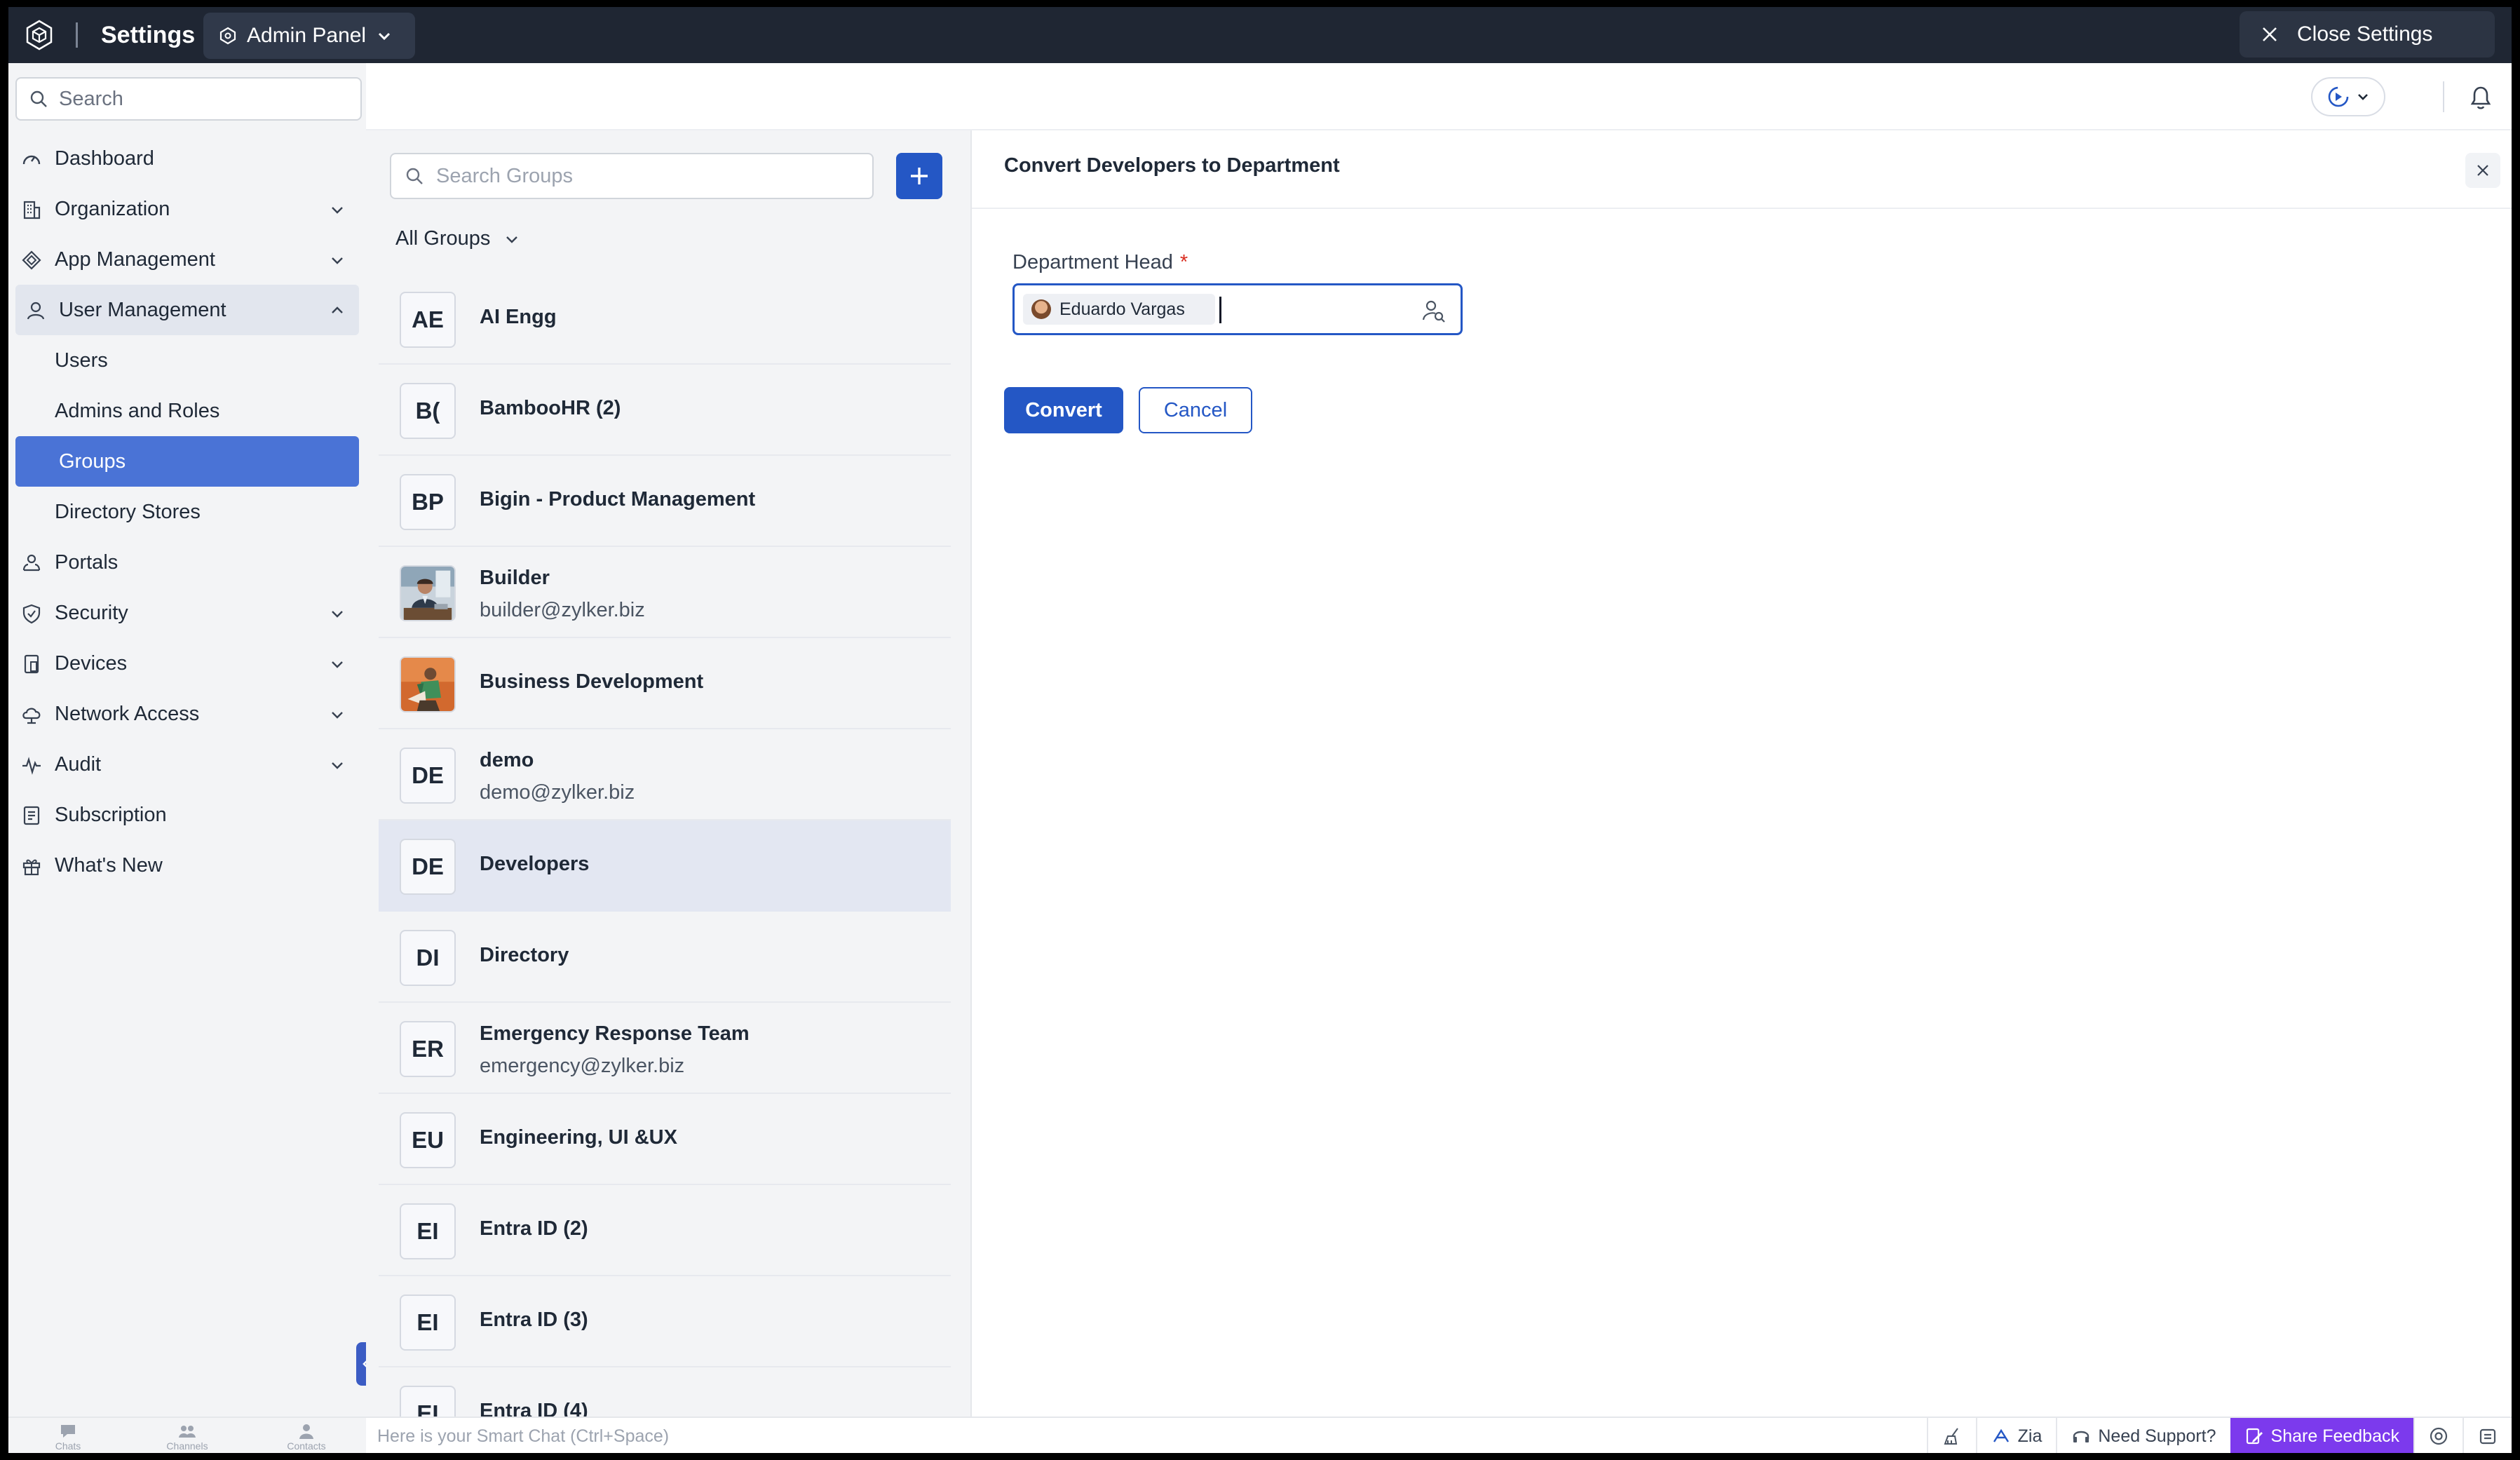  I want to click on mention-button, so click(2438, 1435).